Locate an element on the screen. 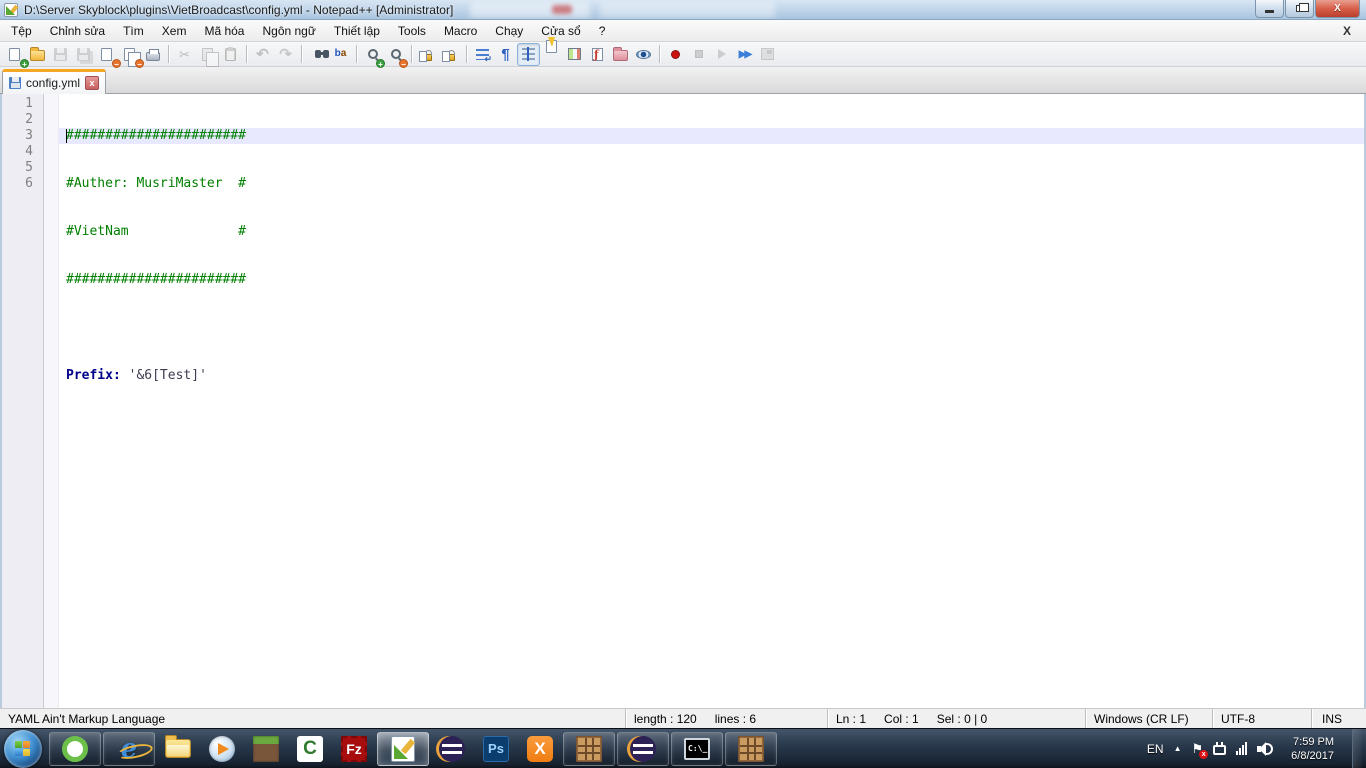 The width and height of the screenshot is (1366, 768). menu-file: Tệp is located at coordinates (21, 31).